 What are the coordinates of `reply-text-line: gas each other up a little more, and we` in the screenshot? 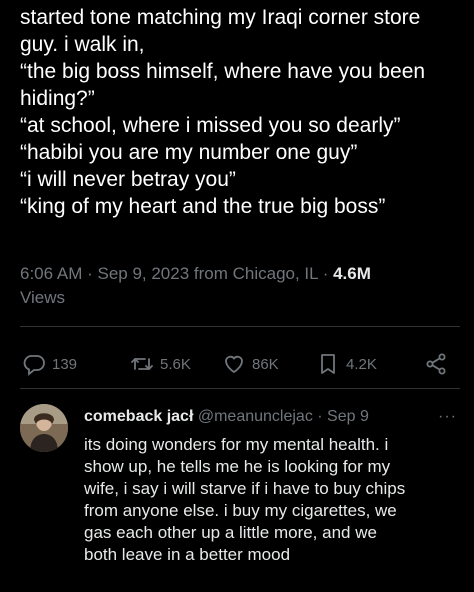 It's located at (230, 532).